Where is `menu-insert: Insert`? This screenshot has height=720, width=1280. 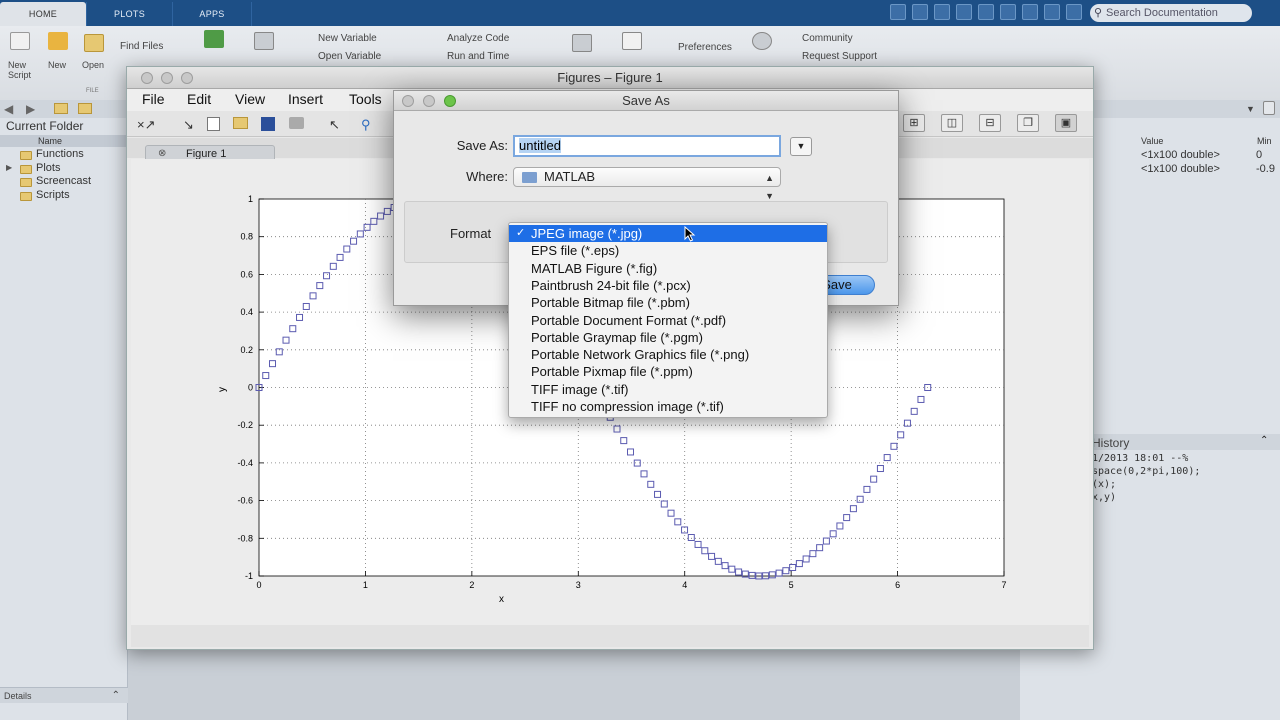 menu-insert: Insert is located at coordinates (305, 99).